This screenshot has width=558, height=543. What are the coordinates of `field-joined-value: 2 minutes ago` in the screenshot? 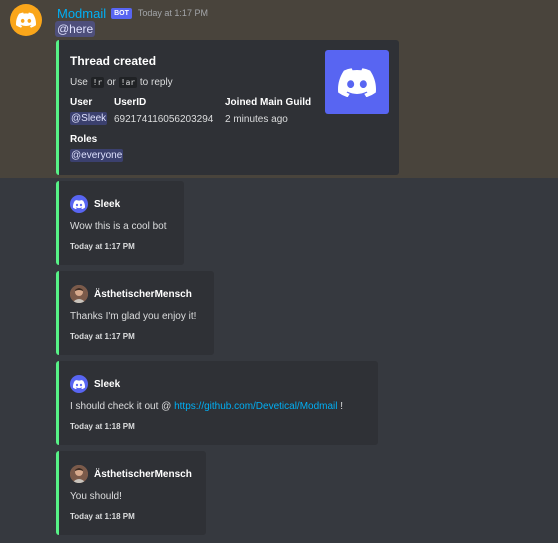 It's located at (256, 119).